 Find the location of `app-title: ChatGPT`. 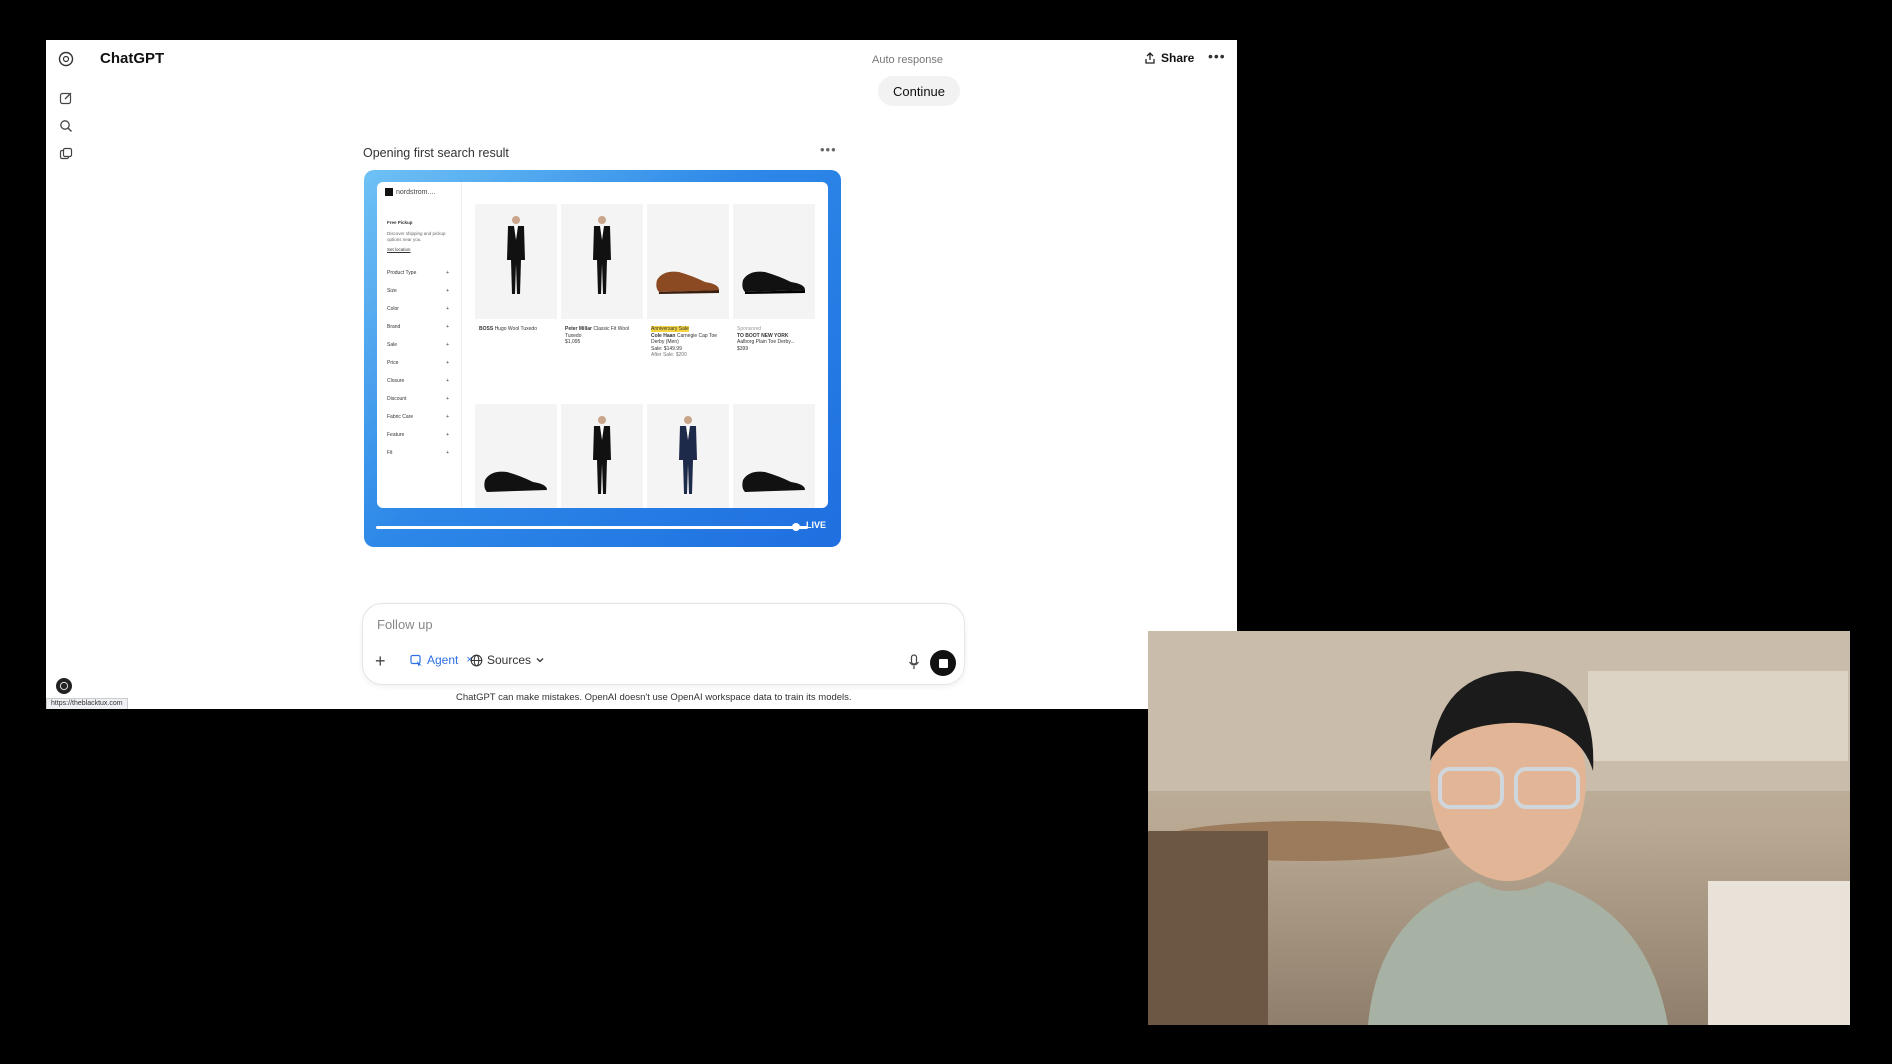

app-title: ChatGPT is located at coordinates (132, 58).